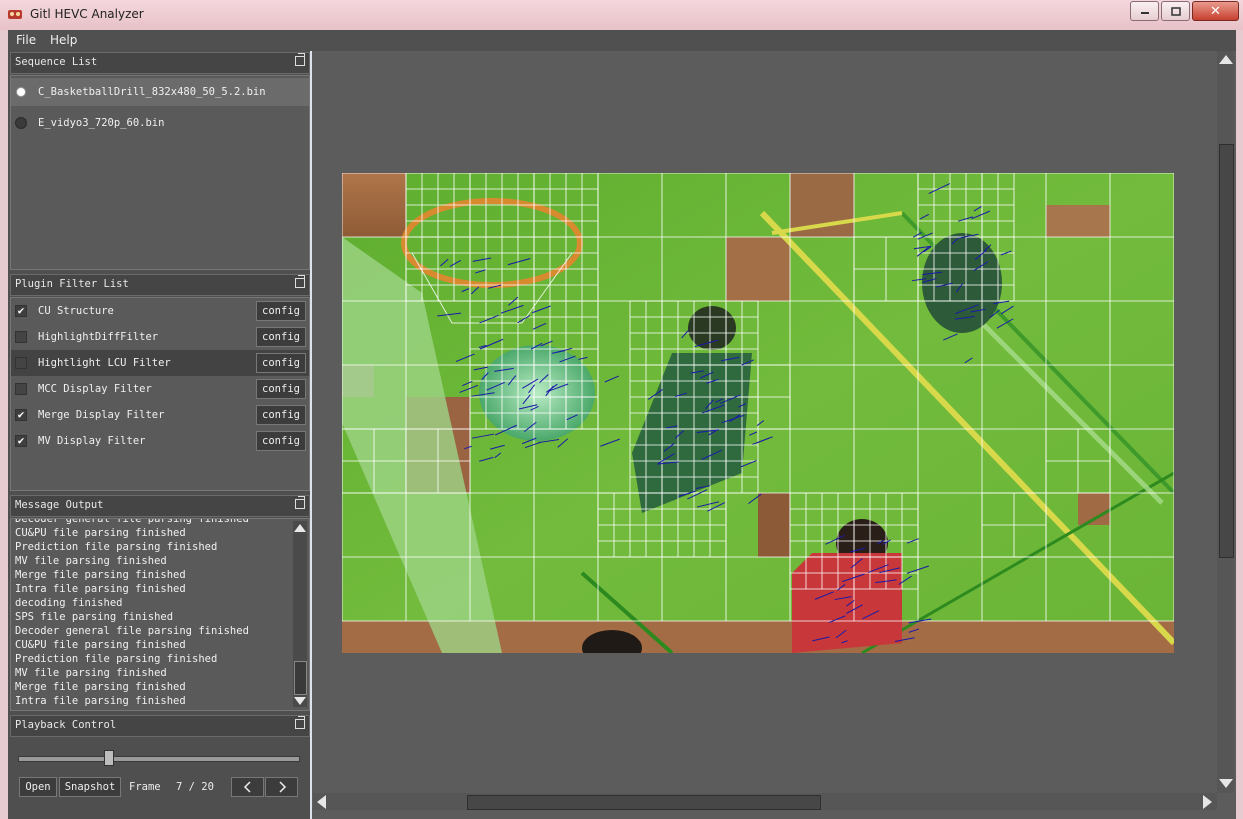  What do you see at coordinates (15, 14) in the screenshot?
I see `analyzer-logo-icon` at bounding box center [15, 14].